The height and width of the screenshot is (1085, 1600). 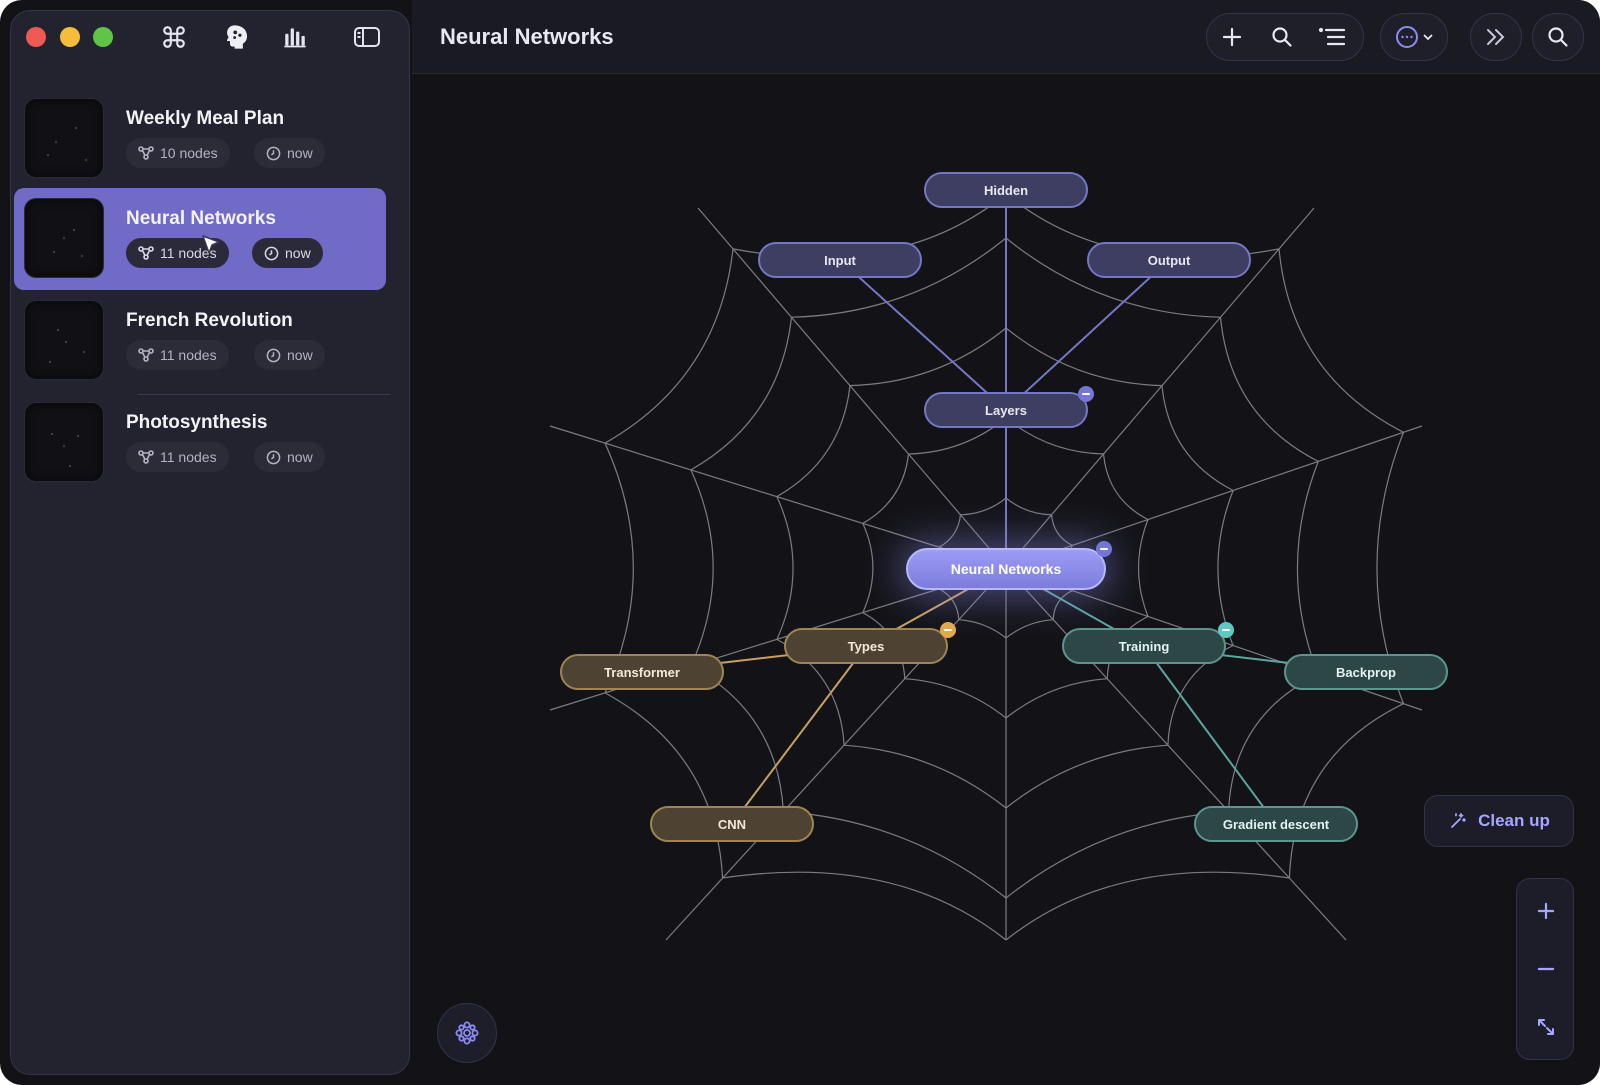 What do you see at coordinates (1276, 824) in the screenshot?
I see `node-gradient-descent: Gradient descent` at bounding box center [1276, 824].